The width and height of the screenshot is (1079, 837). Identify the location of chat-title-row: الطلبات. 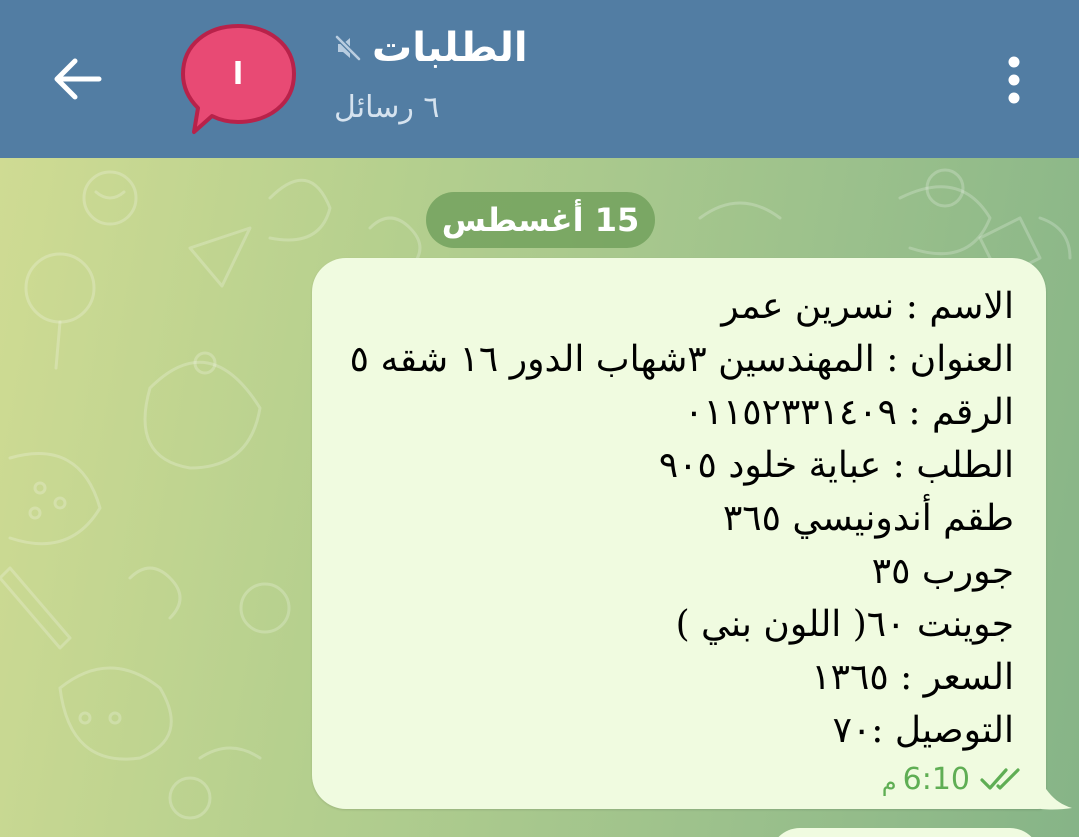
(431, 48).